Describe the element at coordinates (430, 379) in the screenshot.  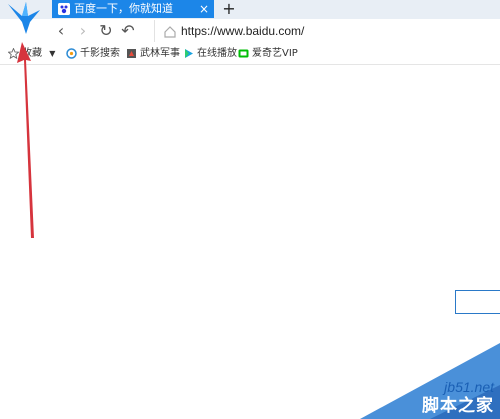
I see `watermark: jb51.net 脚本之家` at that location.